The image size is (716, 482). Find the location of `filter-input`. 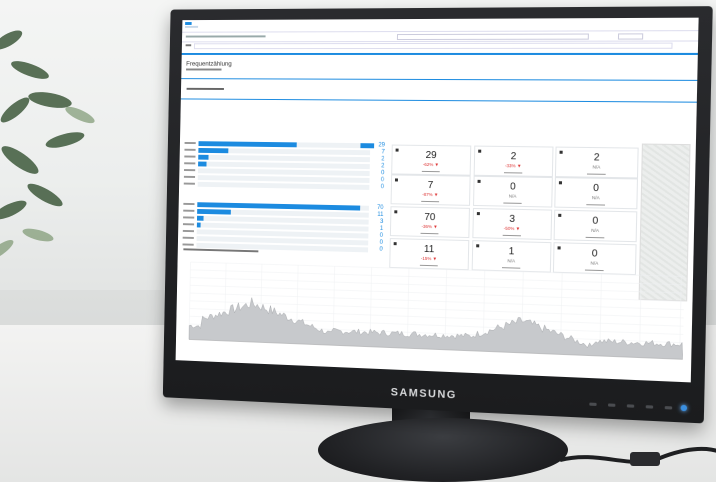

filter-input is located at coordinates (433, 46).